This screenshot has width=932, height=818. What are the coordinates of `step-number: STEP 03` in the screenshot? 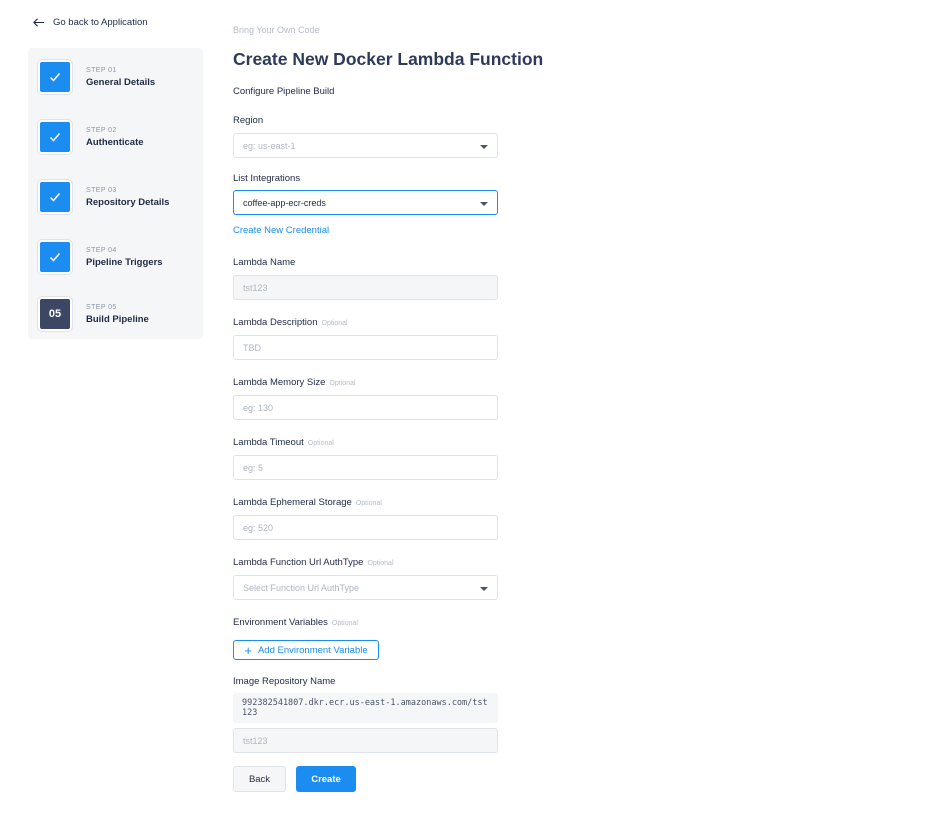 It's located at (101, 190).